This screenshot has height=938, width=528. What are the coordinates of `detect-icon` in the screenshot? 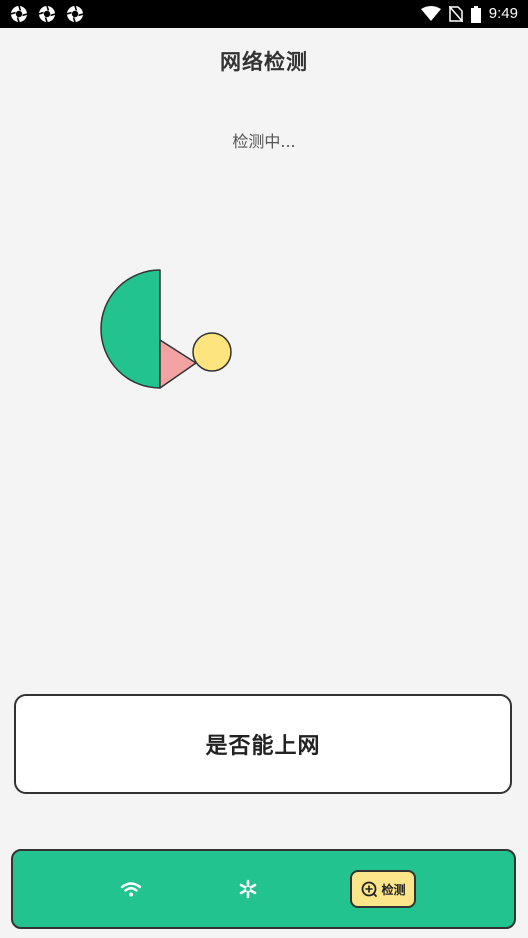 It's located at (370, 889).